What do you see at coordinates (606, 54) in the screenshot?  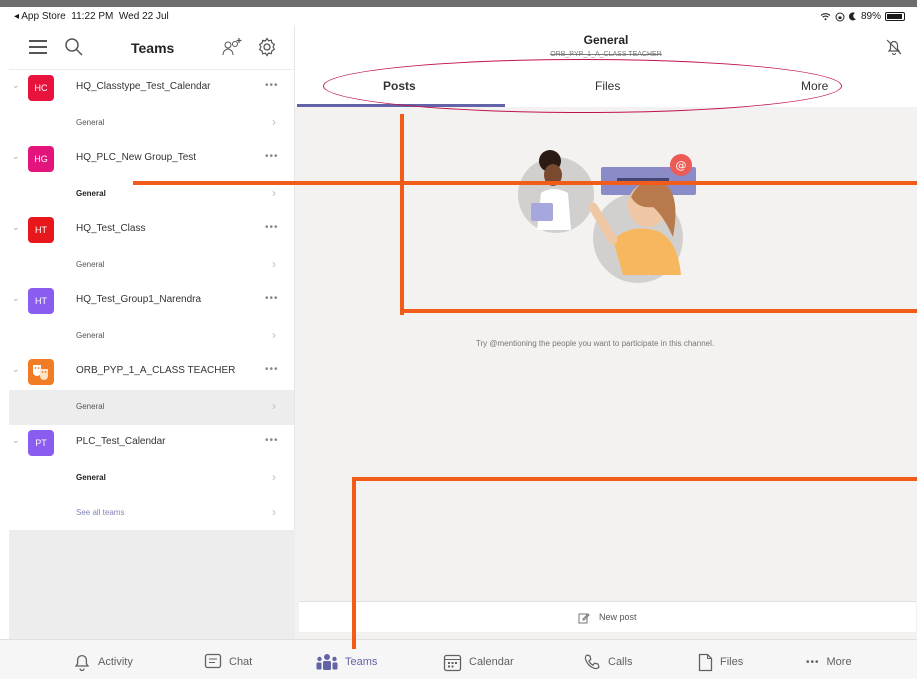 I see `channel-team-name: ORB_PYP_1_A_CLASS TEACHER` at bounding box center [606, 54].